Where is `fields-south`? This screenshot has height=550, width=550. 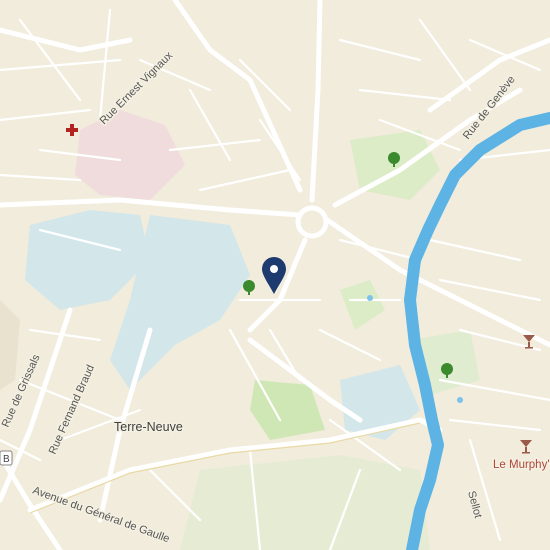 fields-south is located at coordinates (305, 502).